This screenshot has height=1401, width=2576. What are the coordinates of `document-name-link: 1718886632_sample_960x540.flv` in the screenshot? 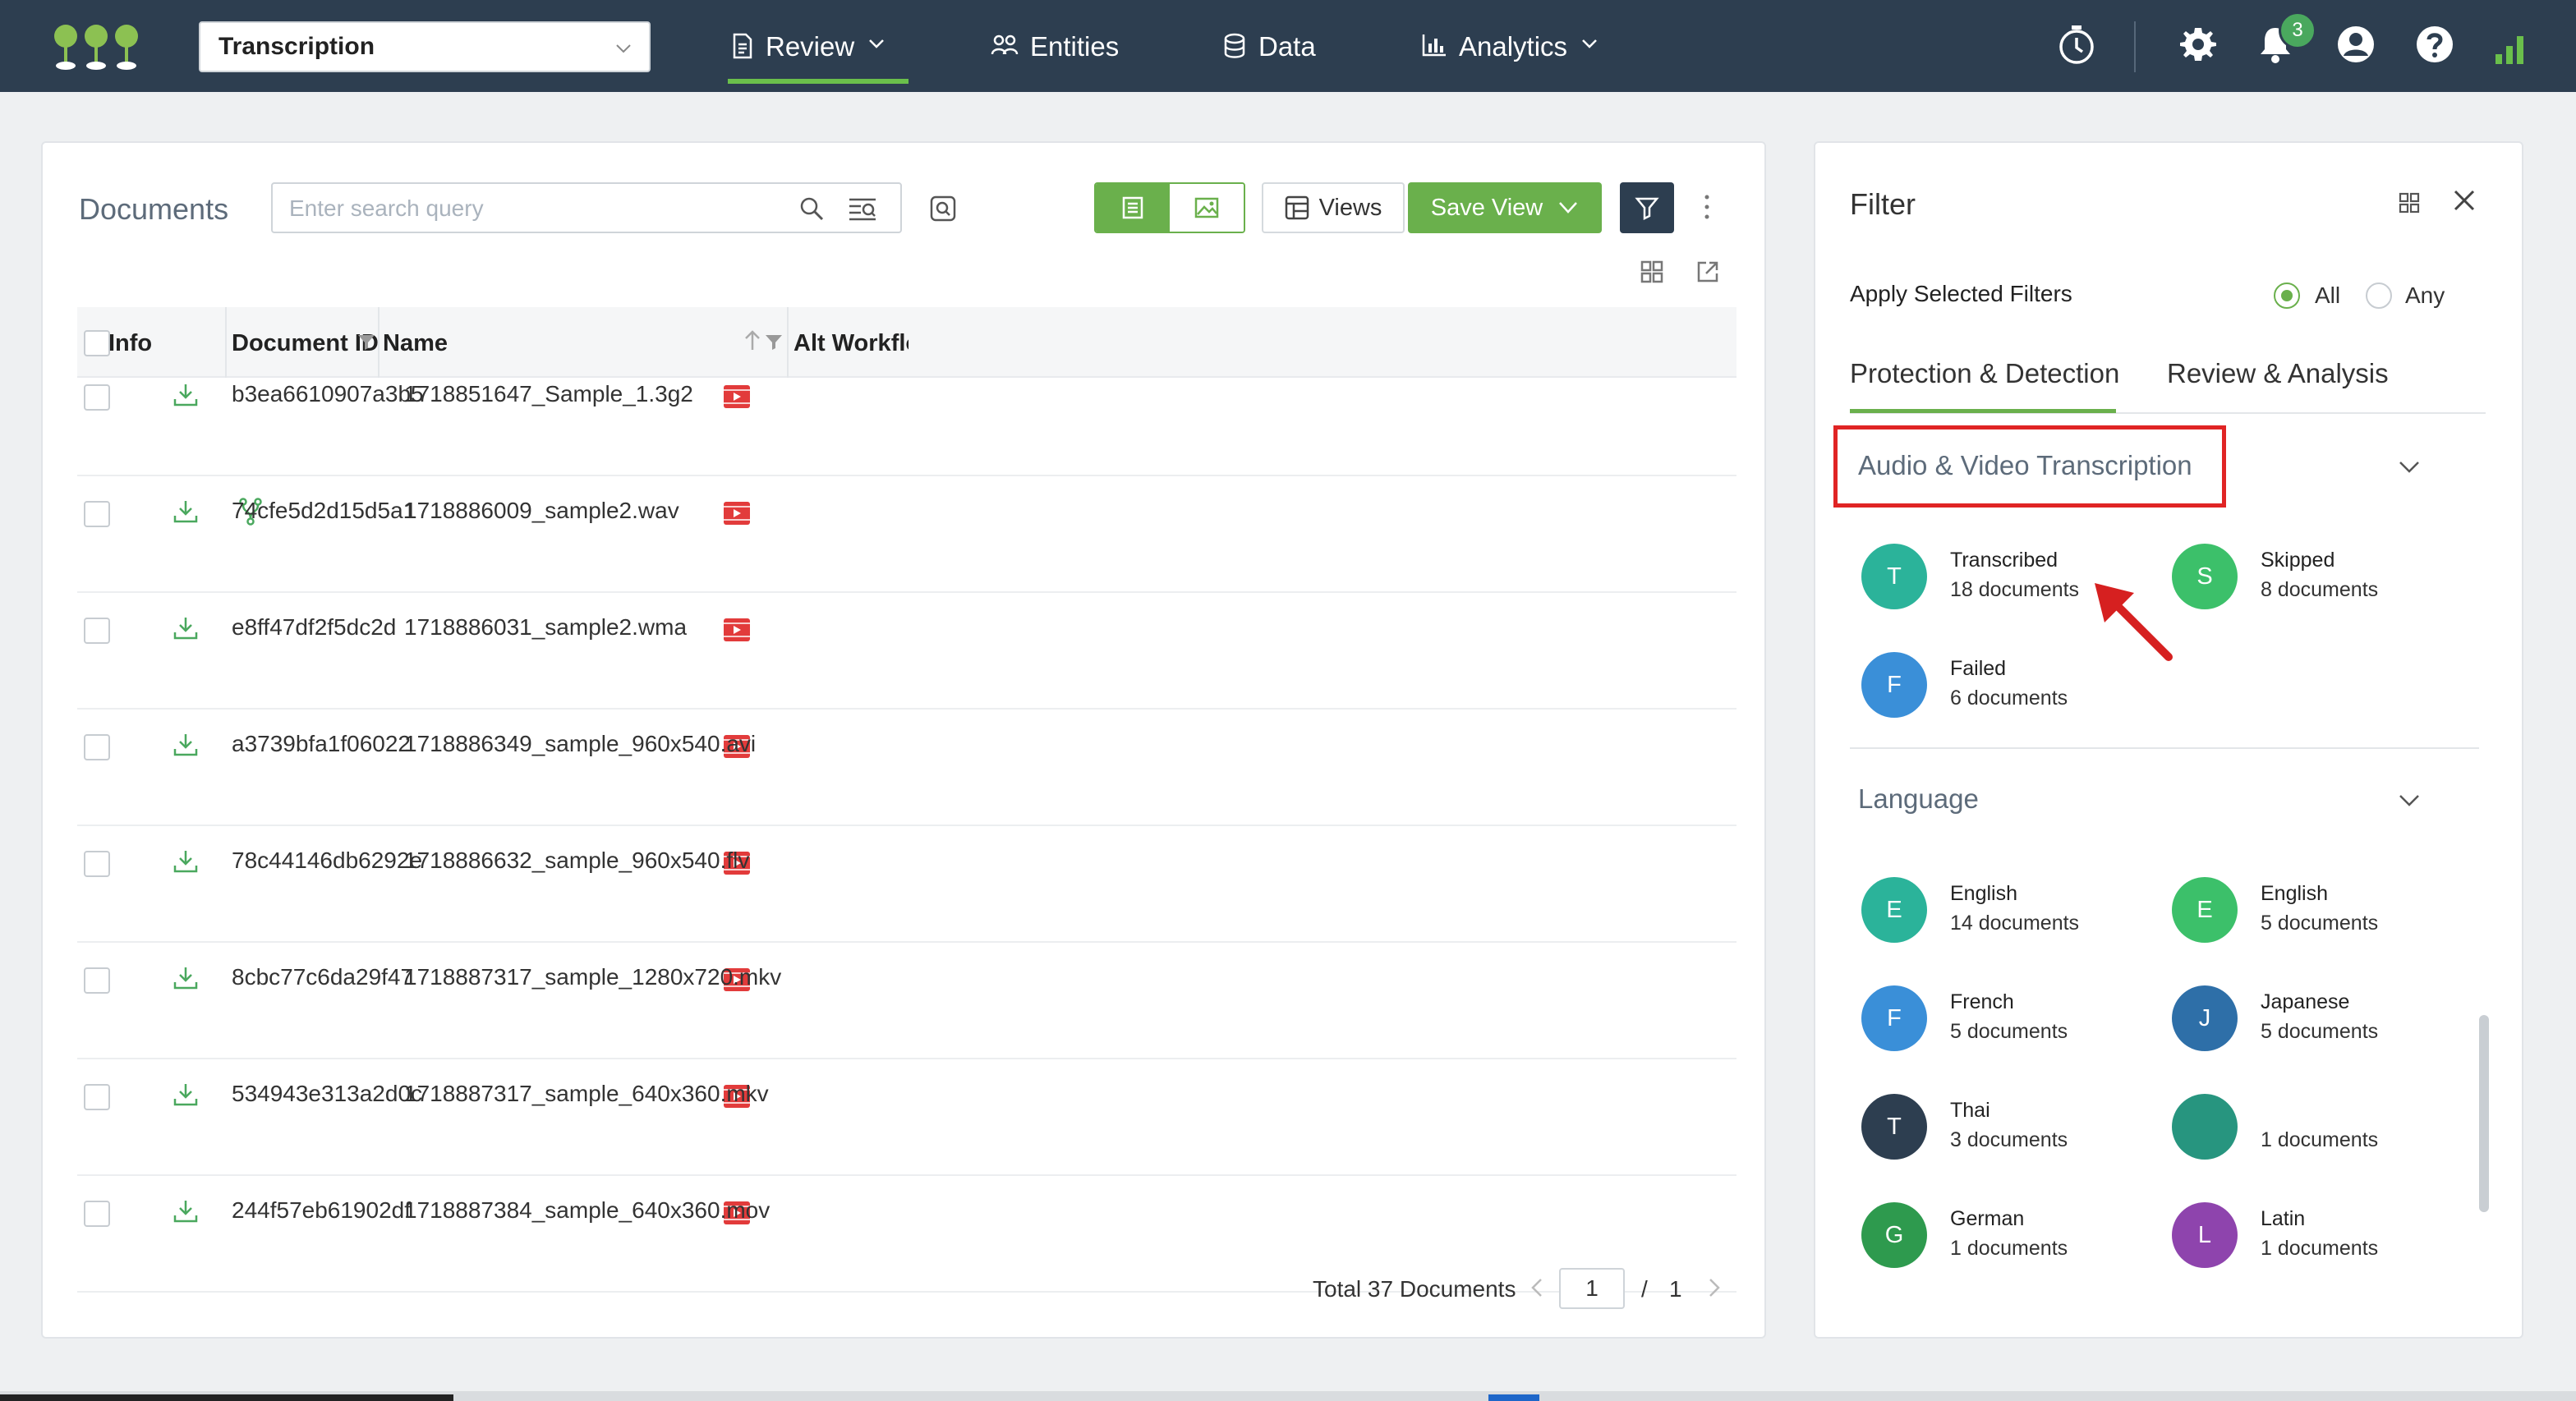 It's located at (576, 860).